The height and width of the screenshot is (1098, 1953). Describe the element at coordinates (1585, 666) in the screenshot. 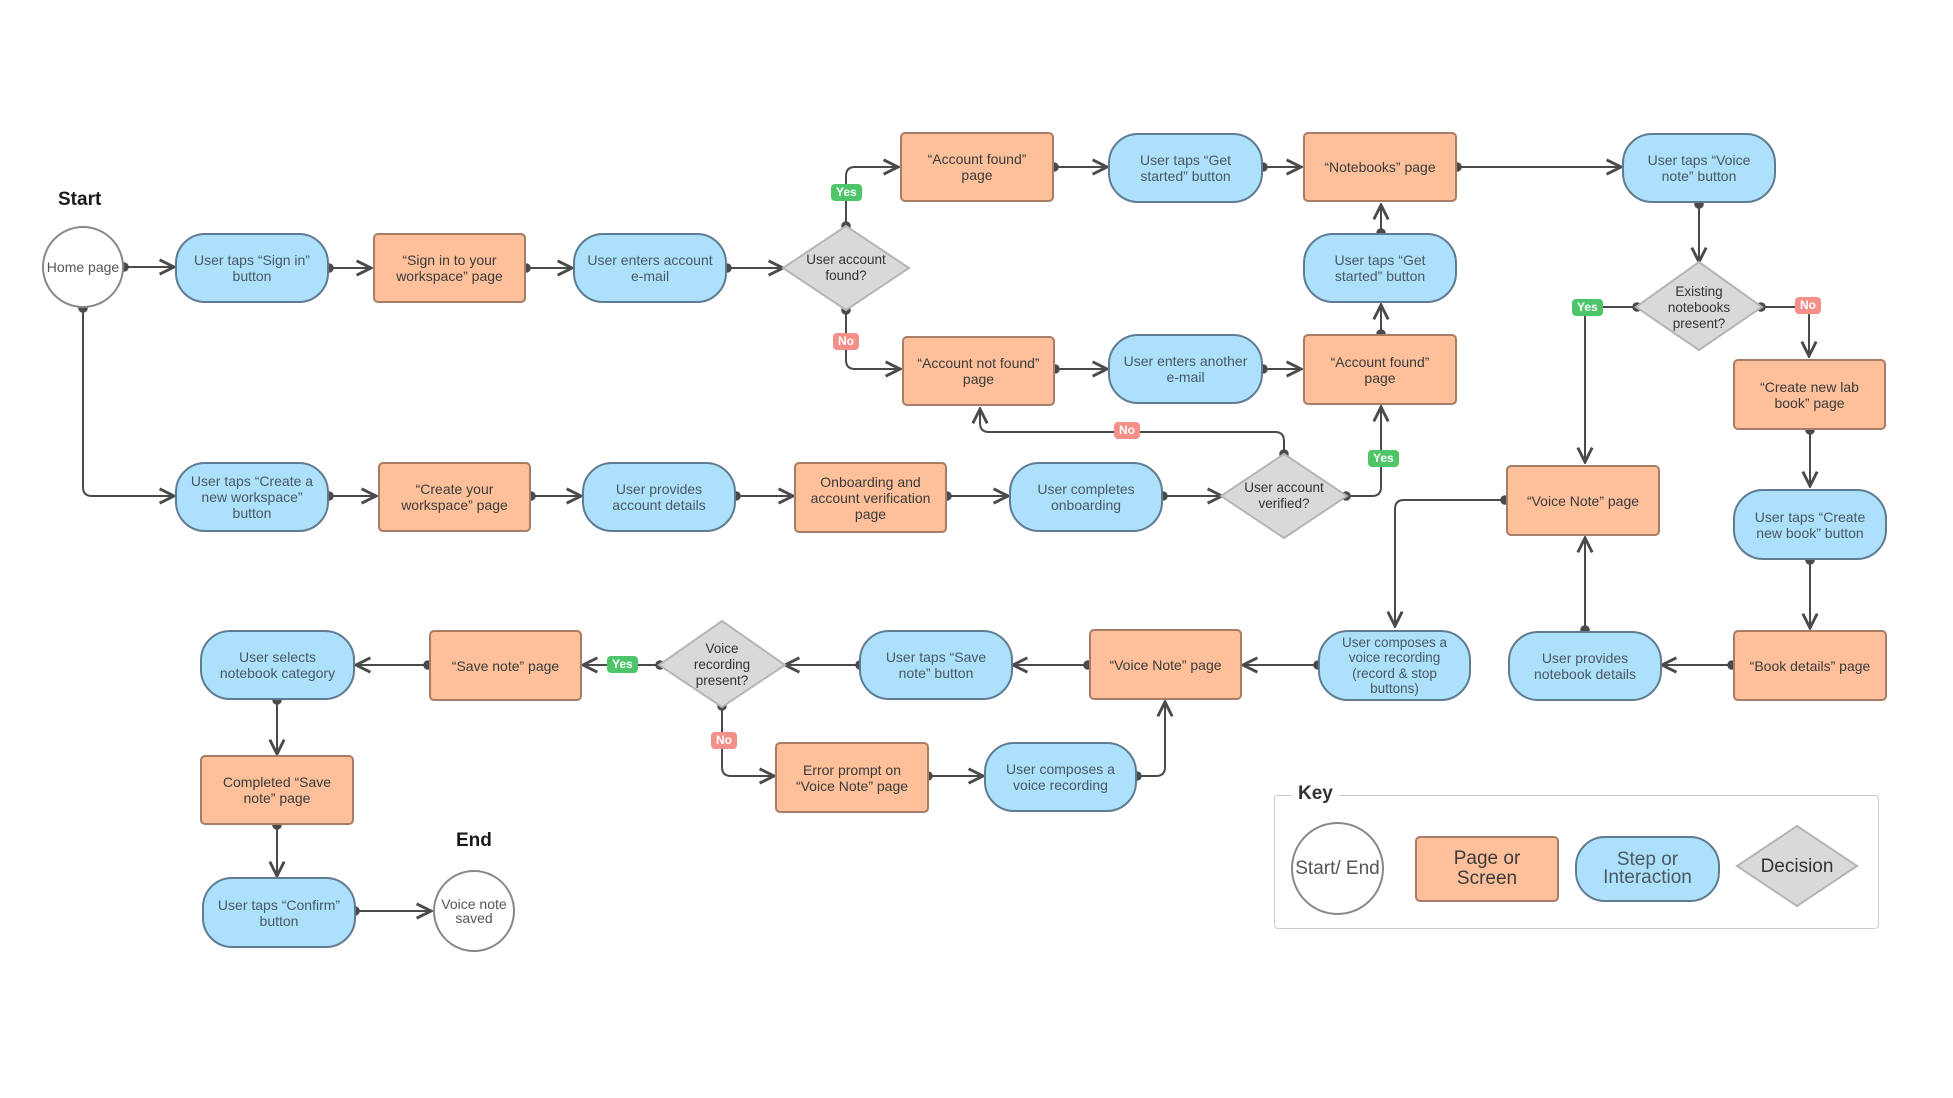

I see `provide-notebook-details-step: User provides notebook details` at that location.